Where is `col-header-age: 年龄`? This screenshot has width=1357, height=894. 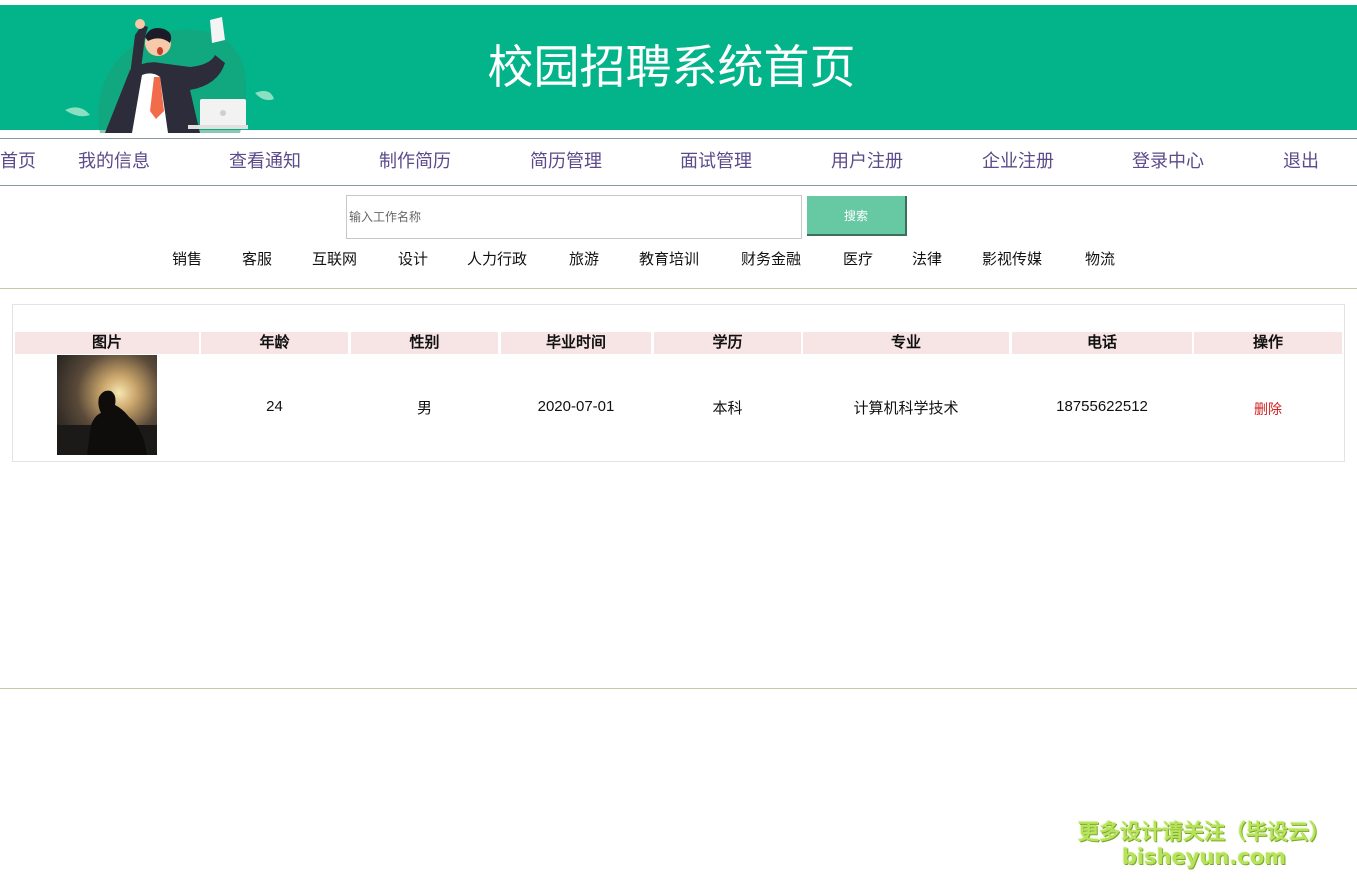 col-header-age: 年龄 is located at coordinates (274, 343).